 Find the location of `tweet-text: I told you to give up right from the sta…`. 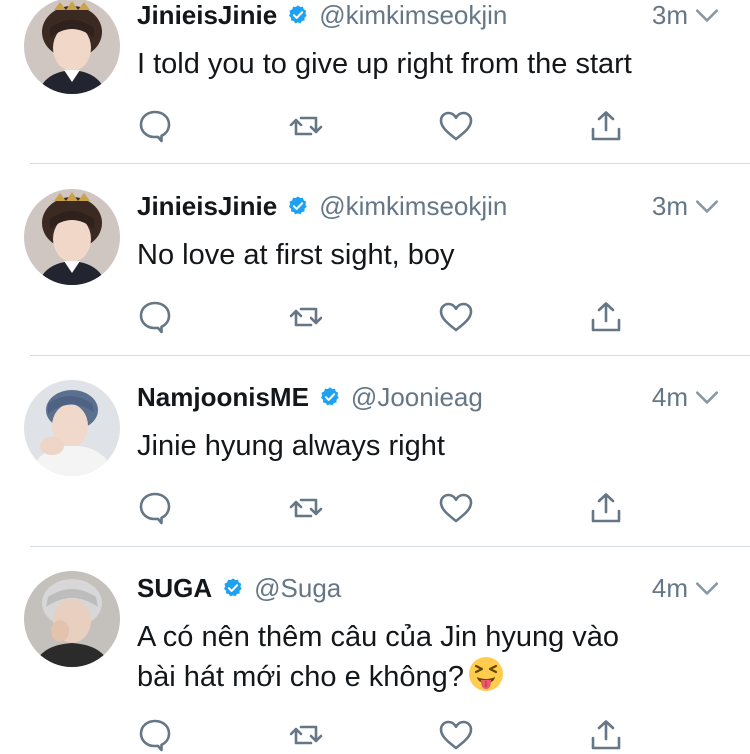

tweet-text: I told you to give up right from the sta… is located at coordinates (384, 64).